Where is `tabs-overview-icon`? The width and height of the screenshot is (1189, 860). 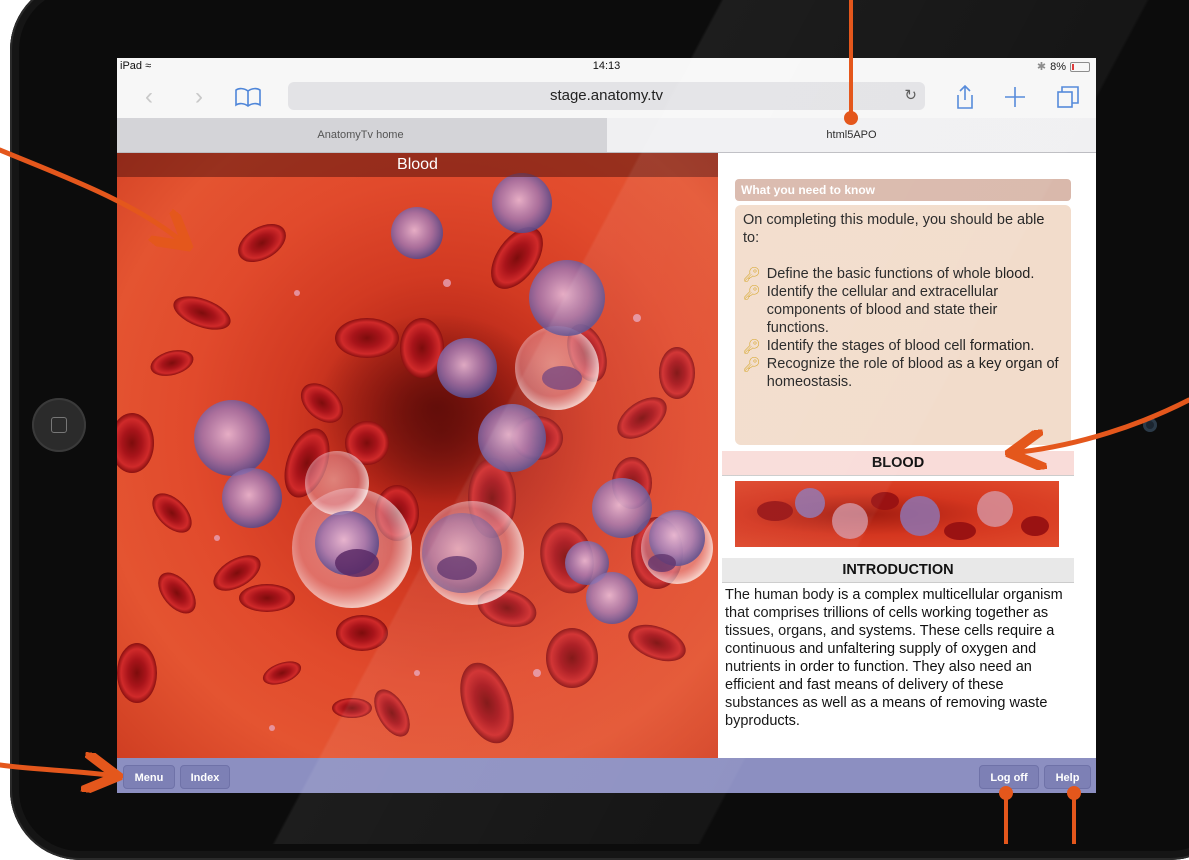
tabs-overview-icon is located at coordinates (1068, 97).